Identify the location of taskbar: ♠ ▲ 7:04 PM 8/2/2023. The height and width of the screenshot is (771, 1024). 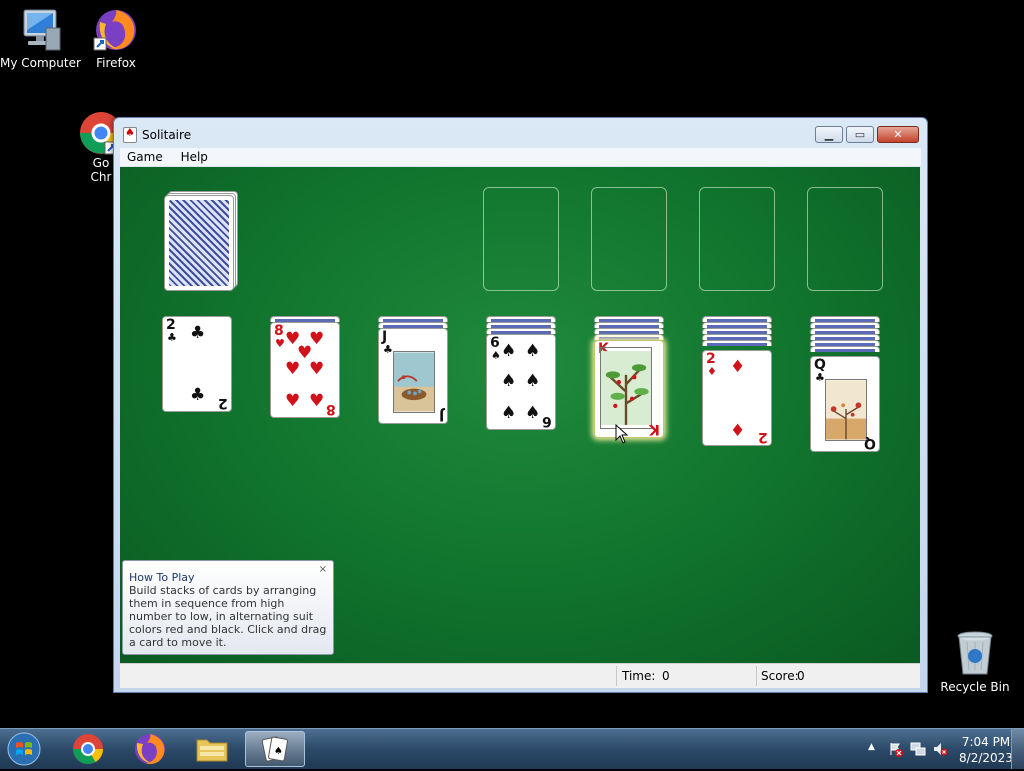
(512, 748).